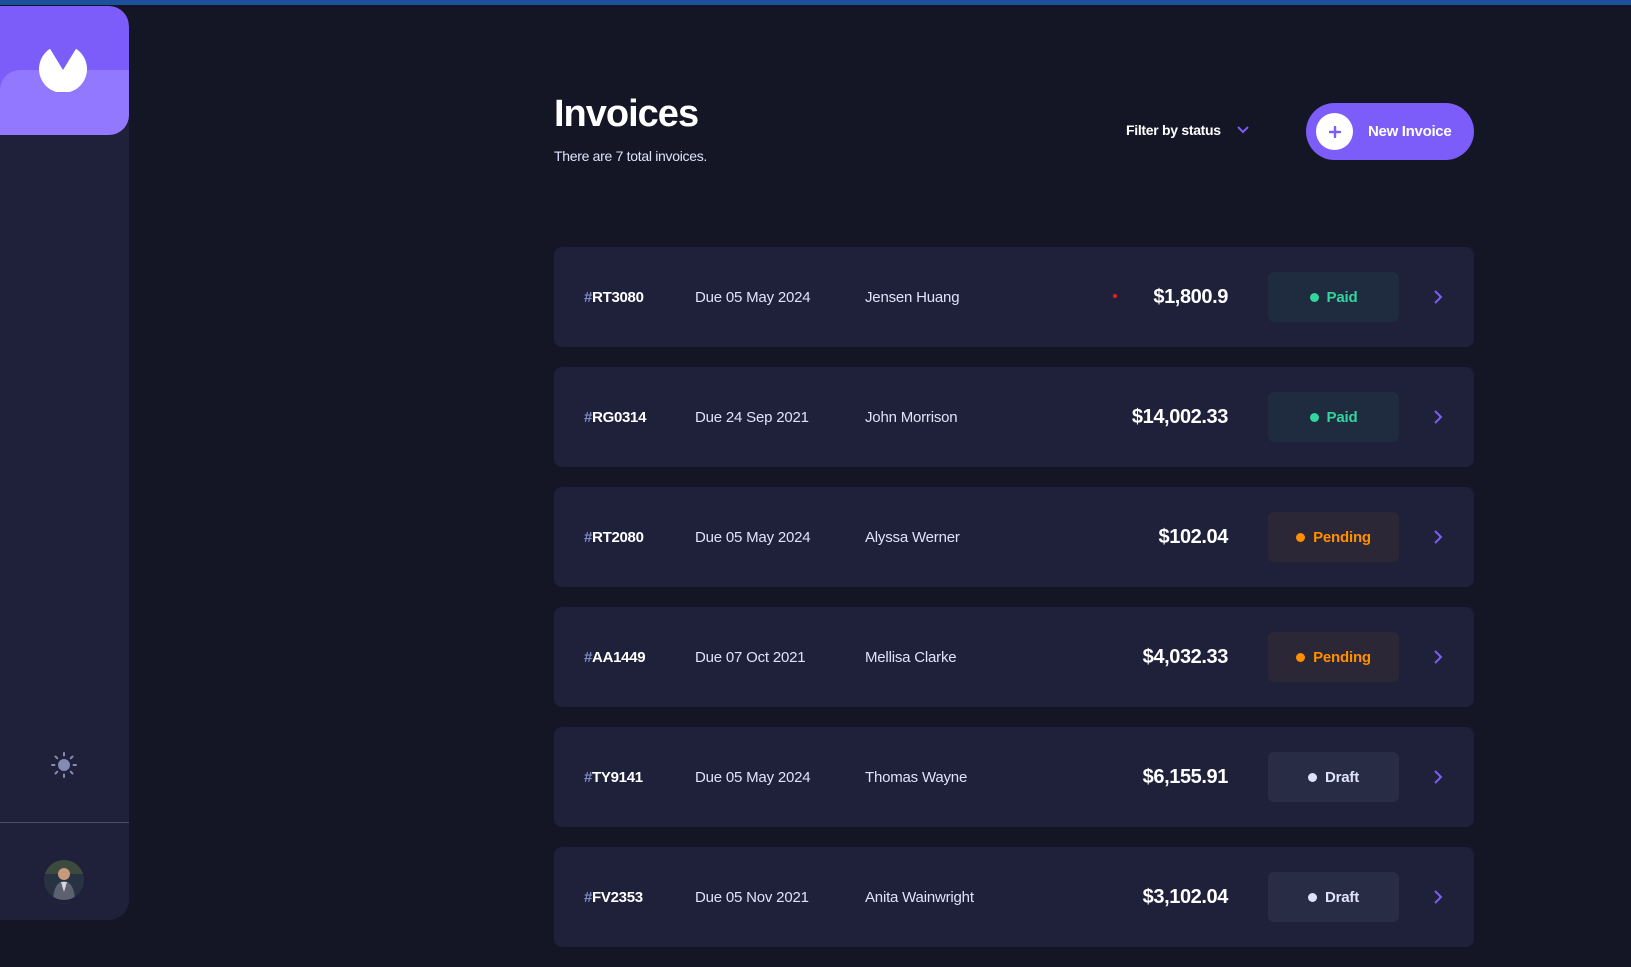  Describe the element at coordinates (1243, 130) in the screenshot. I see `chevron-down-icon` at that location.